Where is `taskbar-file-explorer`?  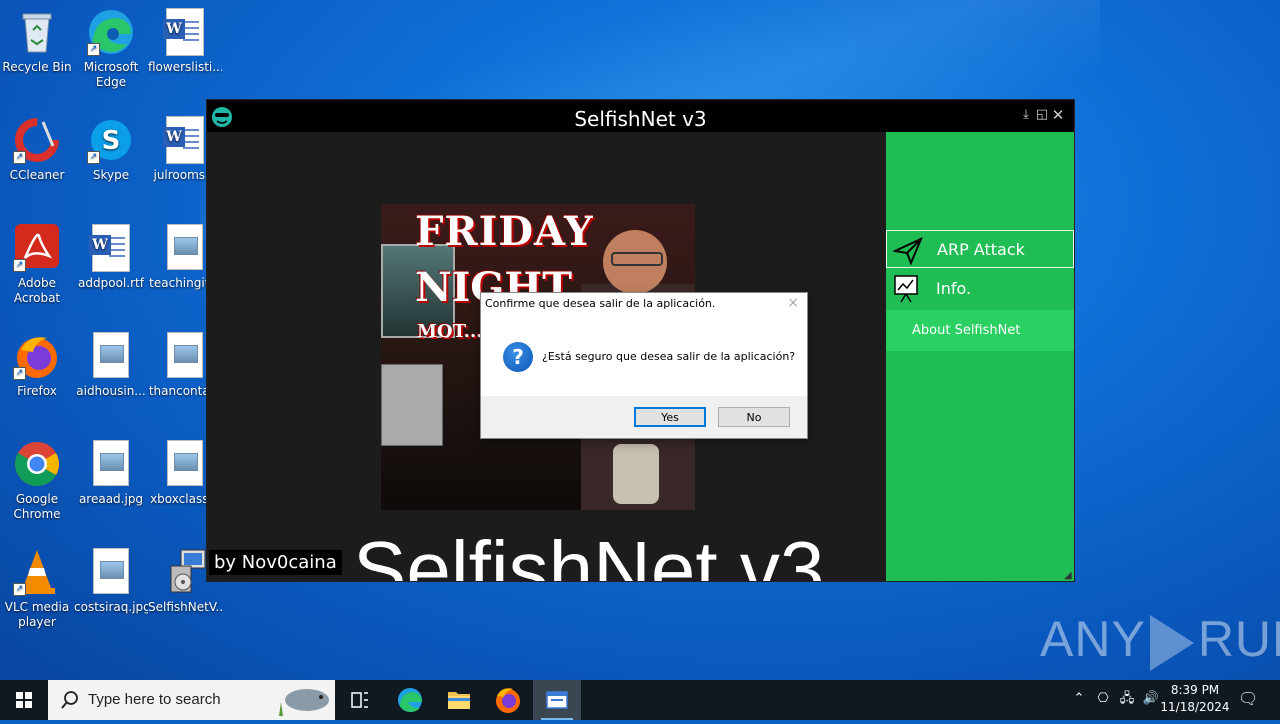
taskbar-file-explorer is located at coordinates (459, 700).